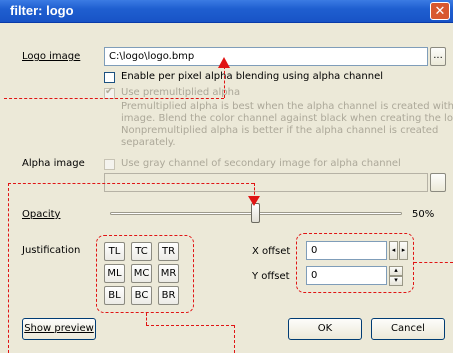 The width and height of the screenshot is (453, 353). Describe the element at coordinates (109, 91) in the screenshot. I see `checkmark-icon: ✔` at that location.